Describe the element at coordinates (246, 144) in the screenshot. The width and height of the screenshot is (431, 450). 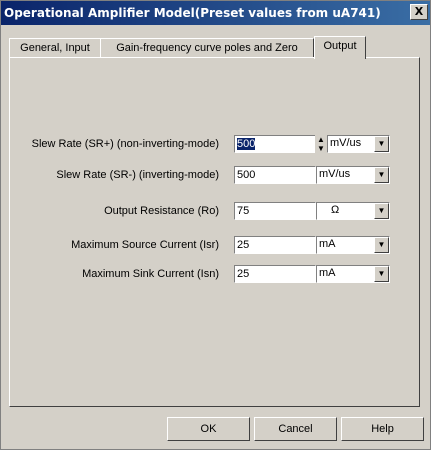
I see `slew-rate-plus-value: 500` at that location.